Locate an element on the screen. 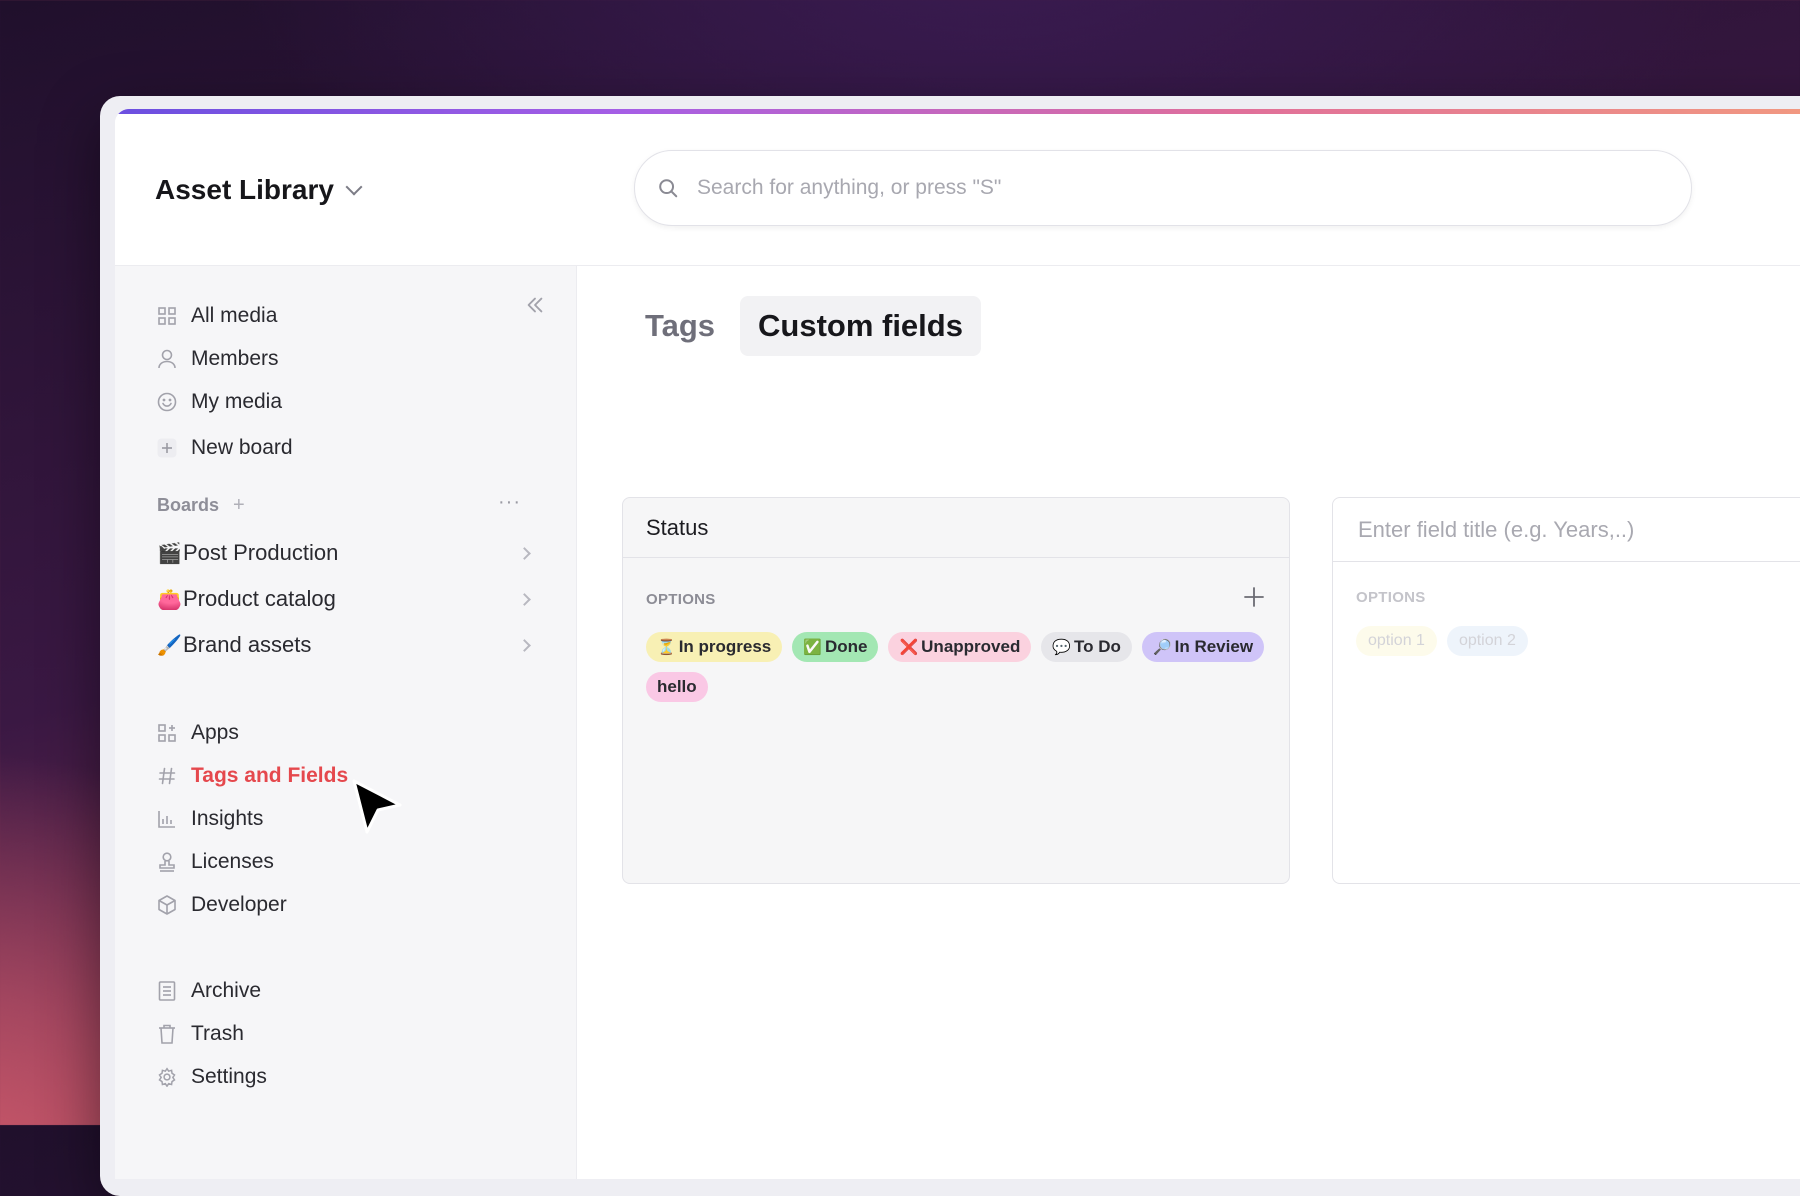 This screenshot has width=1800, height=1196. field-title-row is located at coordinates (1566, 530).